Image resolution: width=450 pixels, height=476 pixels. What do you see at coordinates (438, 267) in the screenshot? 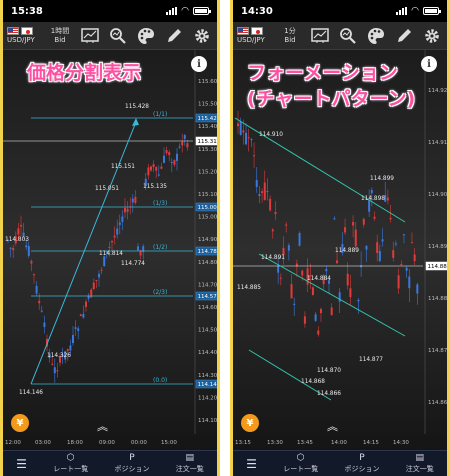
I see `price-highlight-label: 114.888` at bounding box center [438, 267].